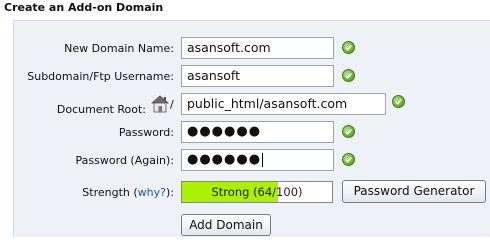  I want to click on subdomain-input: asansoft, so click(257, 76).